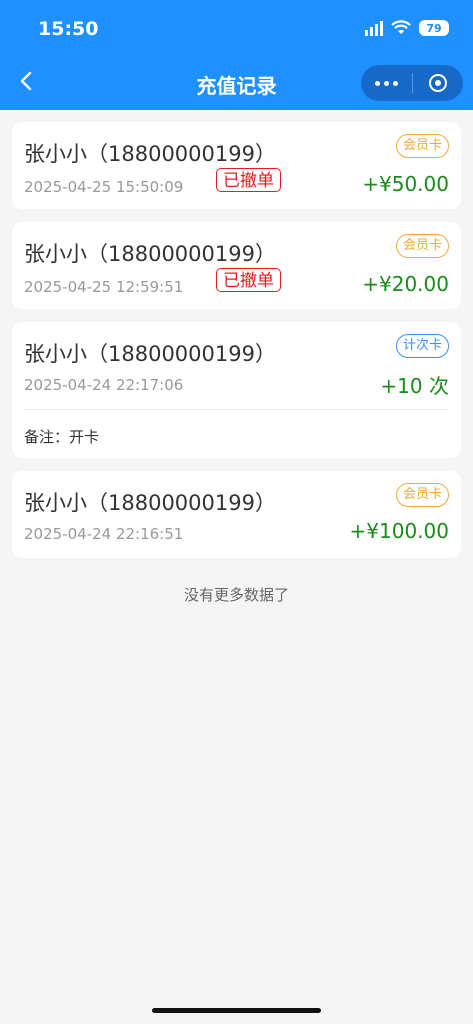  Describe the element at coordinates (414, 386) in the screenshot. I see `recharge-amount: +10 次` at that location.